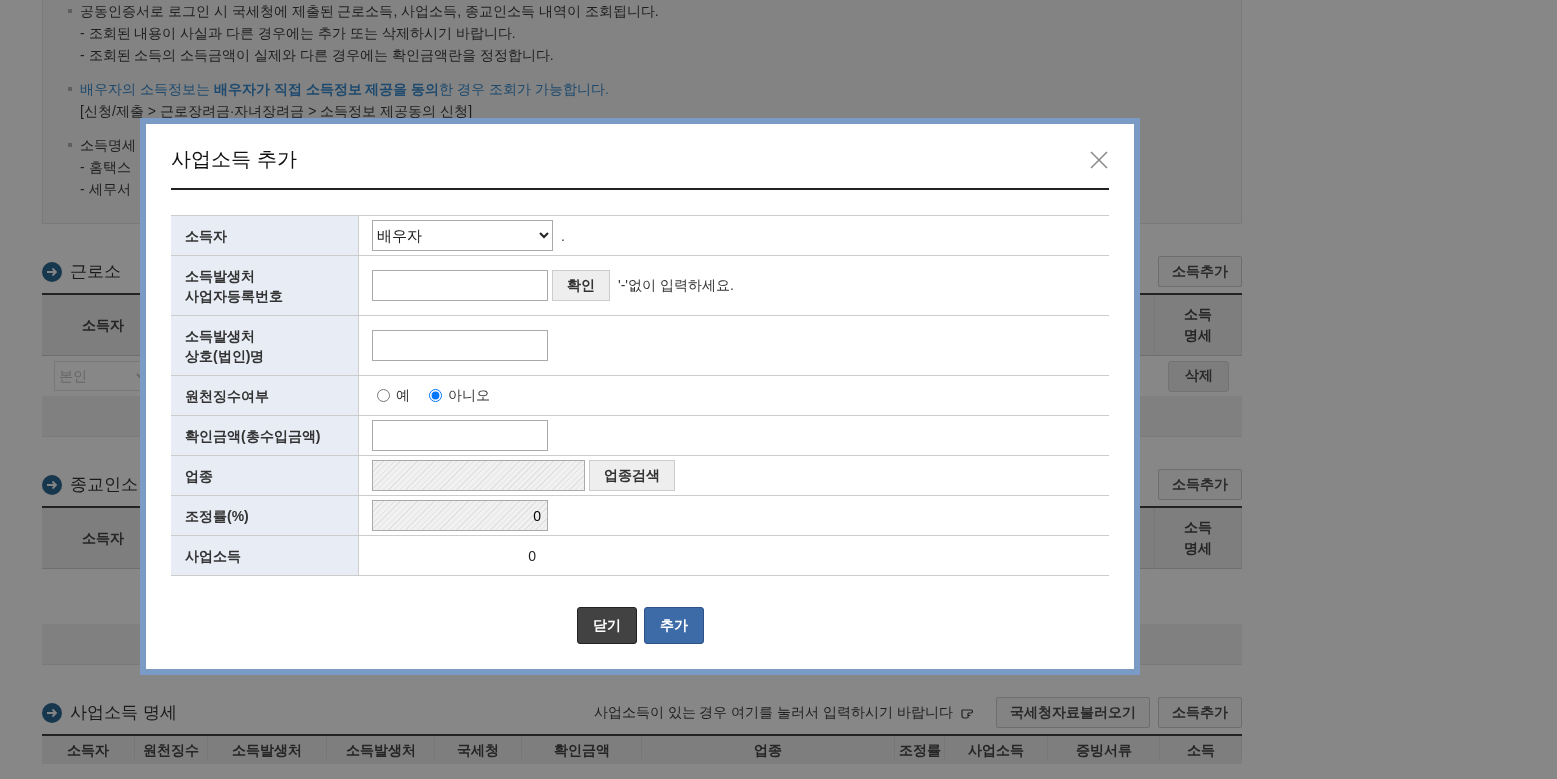 This screenshot has height=779, width=1557. Describe the element at coordinates (403, 395) in the screenshot. I see `radio-label: 예` at that location.